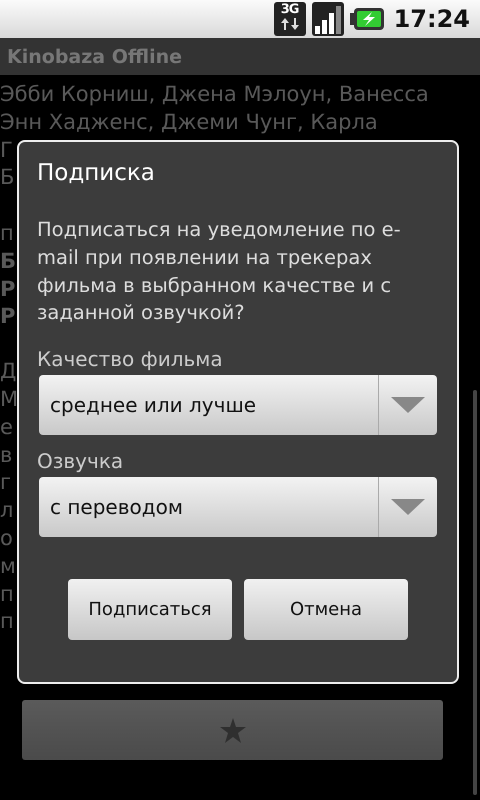  I want to click on description-text: г, so click(6, 482).